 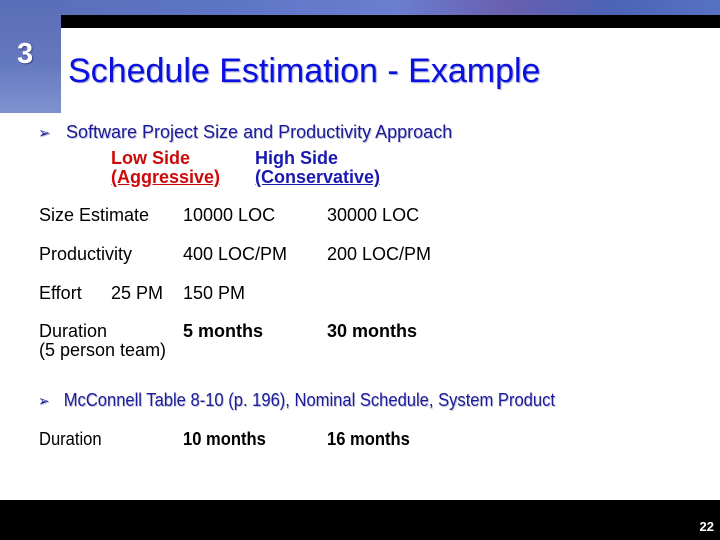 What do you see at coordinates (360, 520) in the screenshot?
I see `footer-bar: 22` at bounding box center [360, 520].